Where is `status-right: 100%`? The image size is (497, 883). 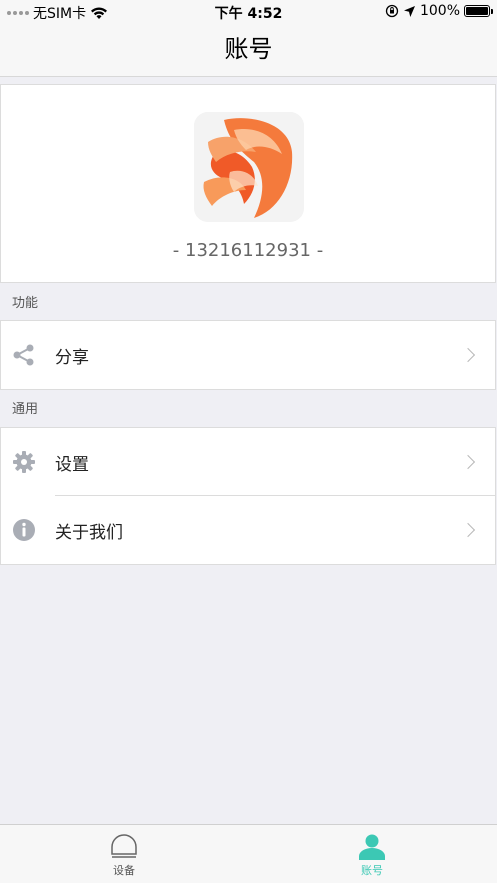 status-right: 100% is located at coordinates (439, 11).